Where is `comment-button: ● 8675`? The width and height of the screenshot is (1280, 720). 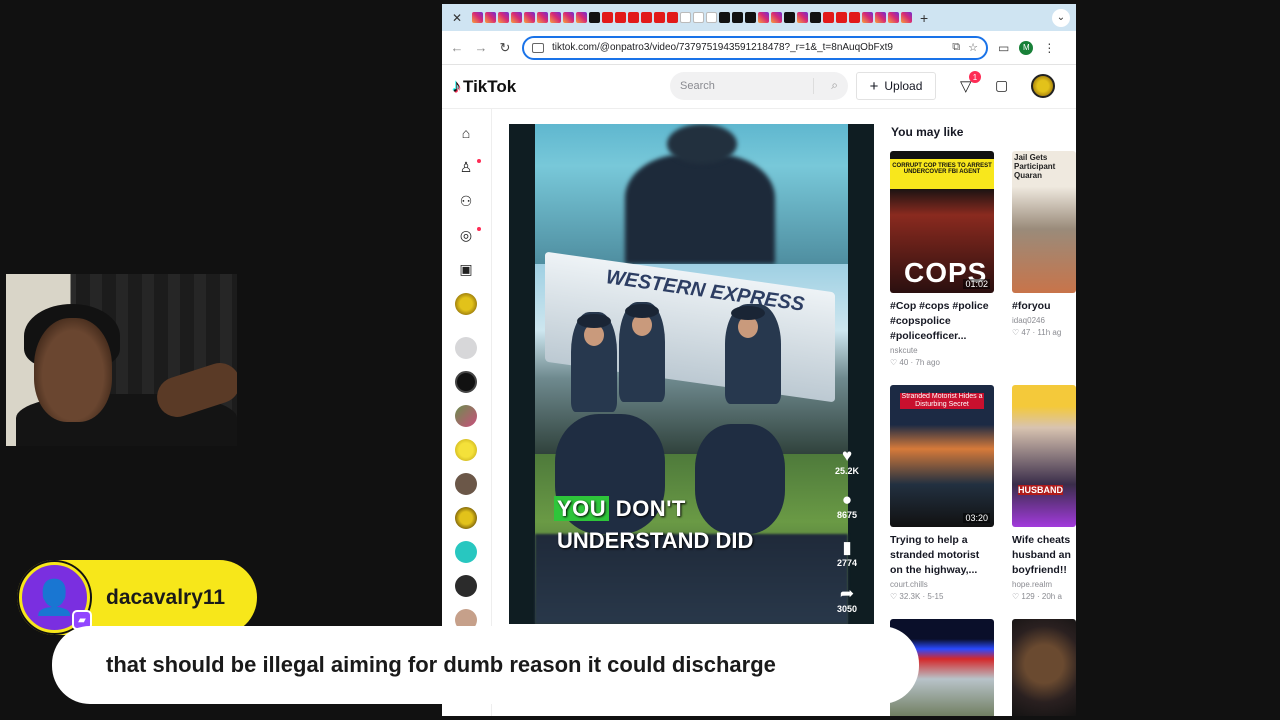 comment-button: ● 8675 is located at coordinates (847, 505).